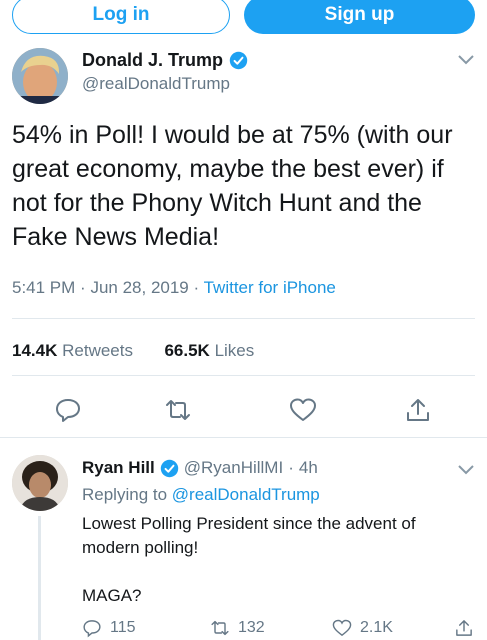 The width and height of the screenshot is (487, 640). What do you see at coordinates (152, 60) in the screenshot?
I see `author-name: Donald J. Trump` at bounding box center [152, 60].